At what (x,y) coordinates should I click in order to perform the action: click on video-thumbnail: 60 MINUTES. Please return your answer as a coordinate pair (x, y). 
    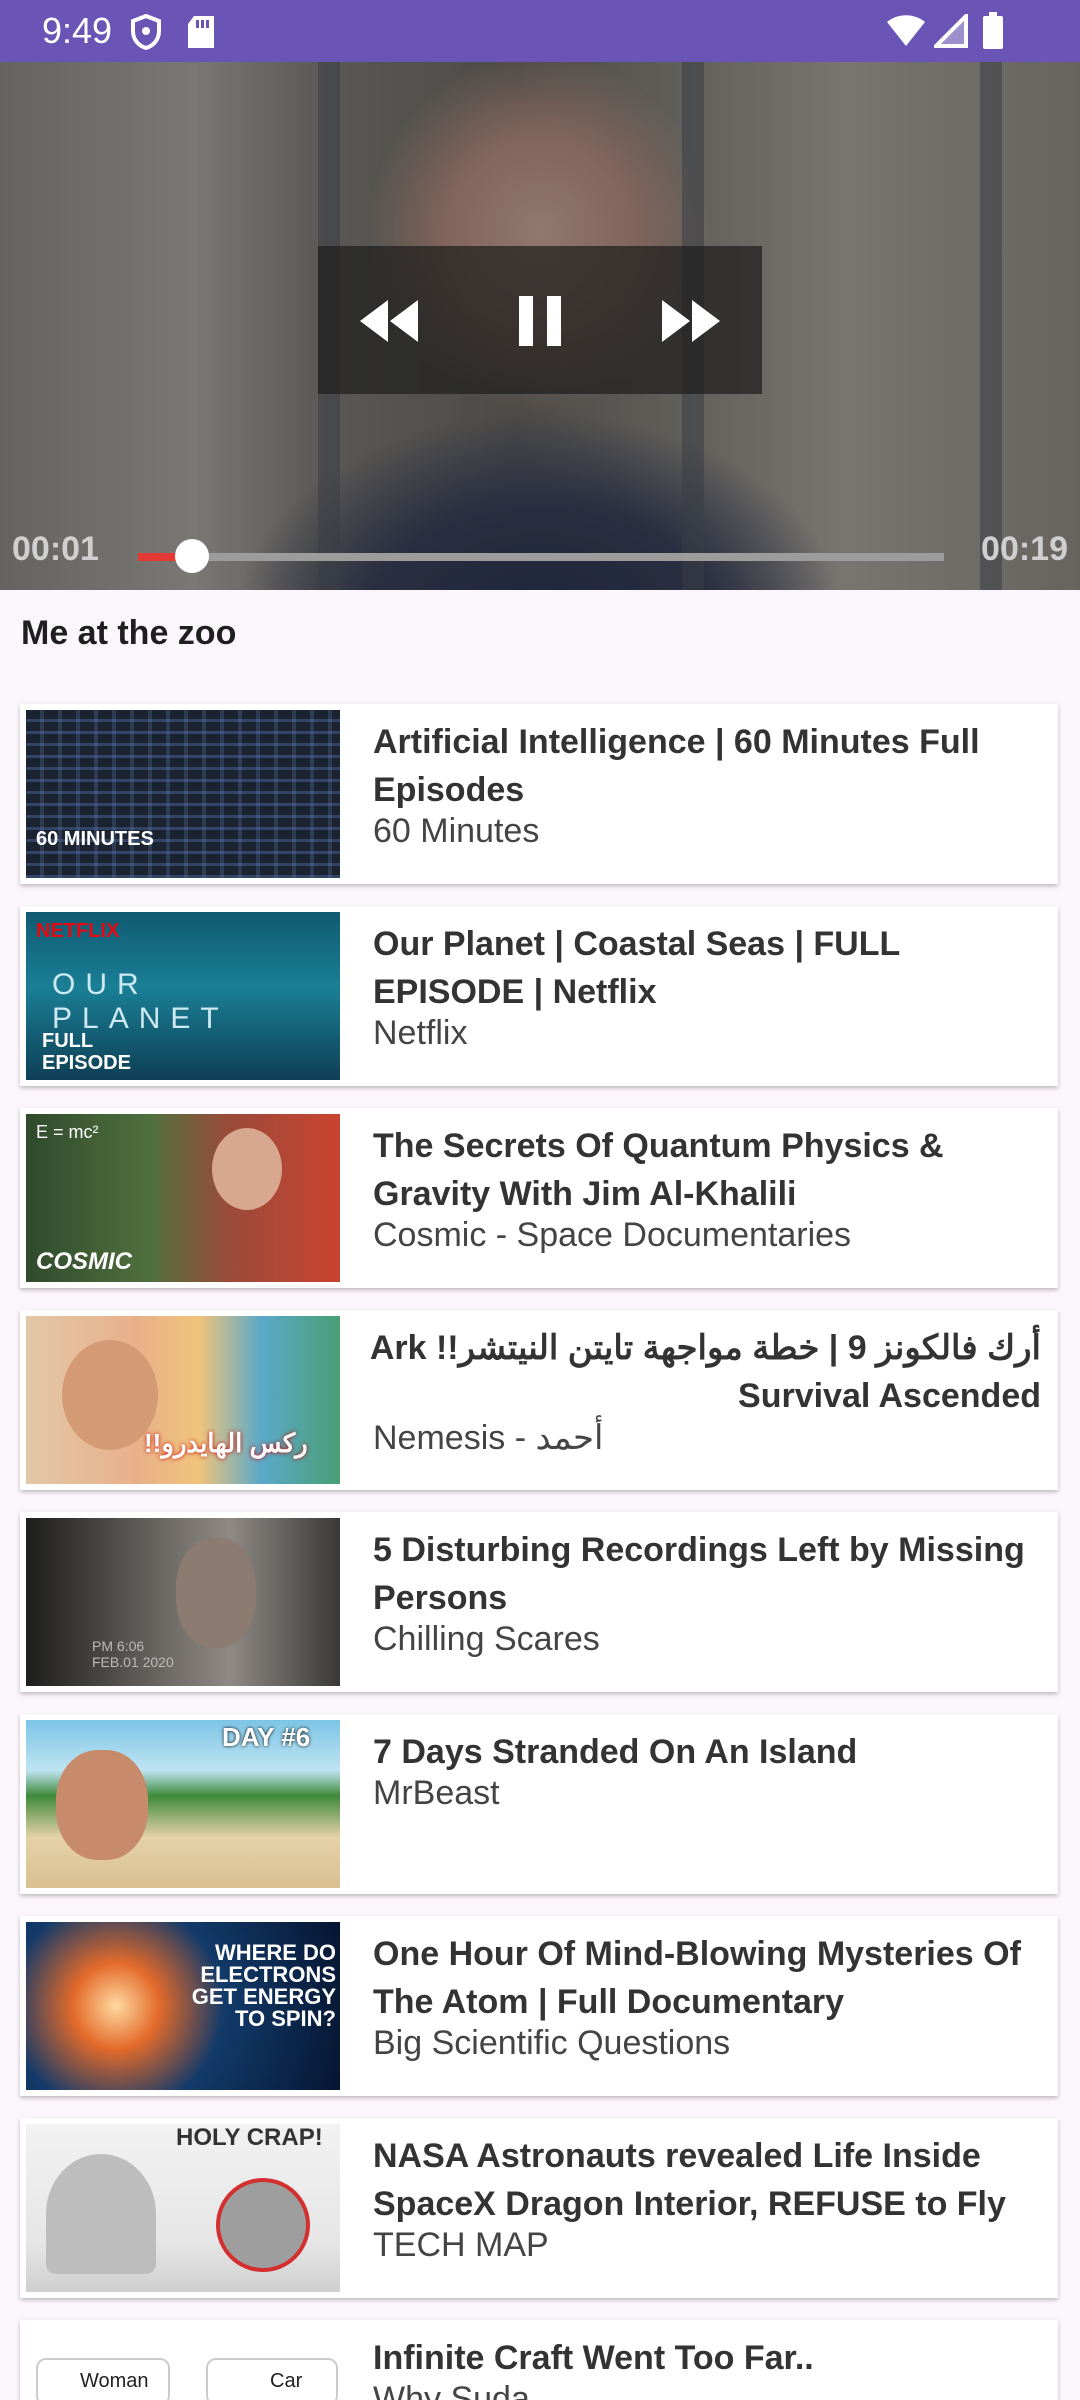
    Looking at the image, I should click on (183, 794).